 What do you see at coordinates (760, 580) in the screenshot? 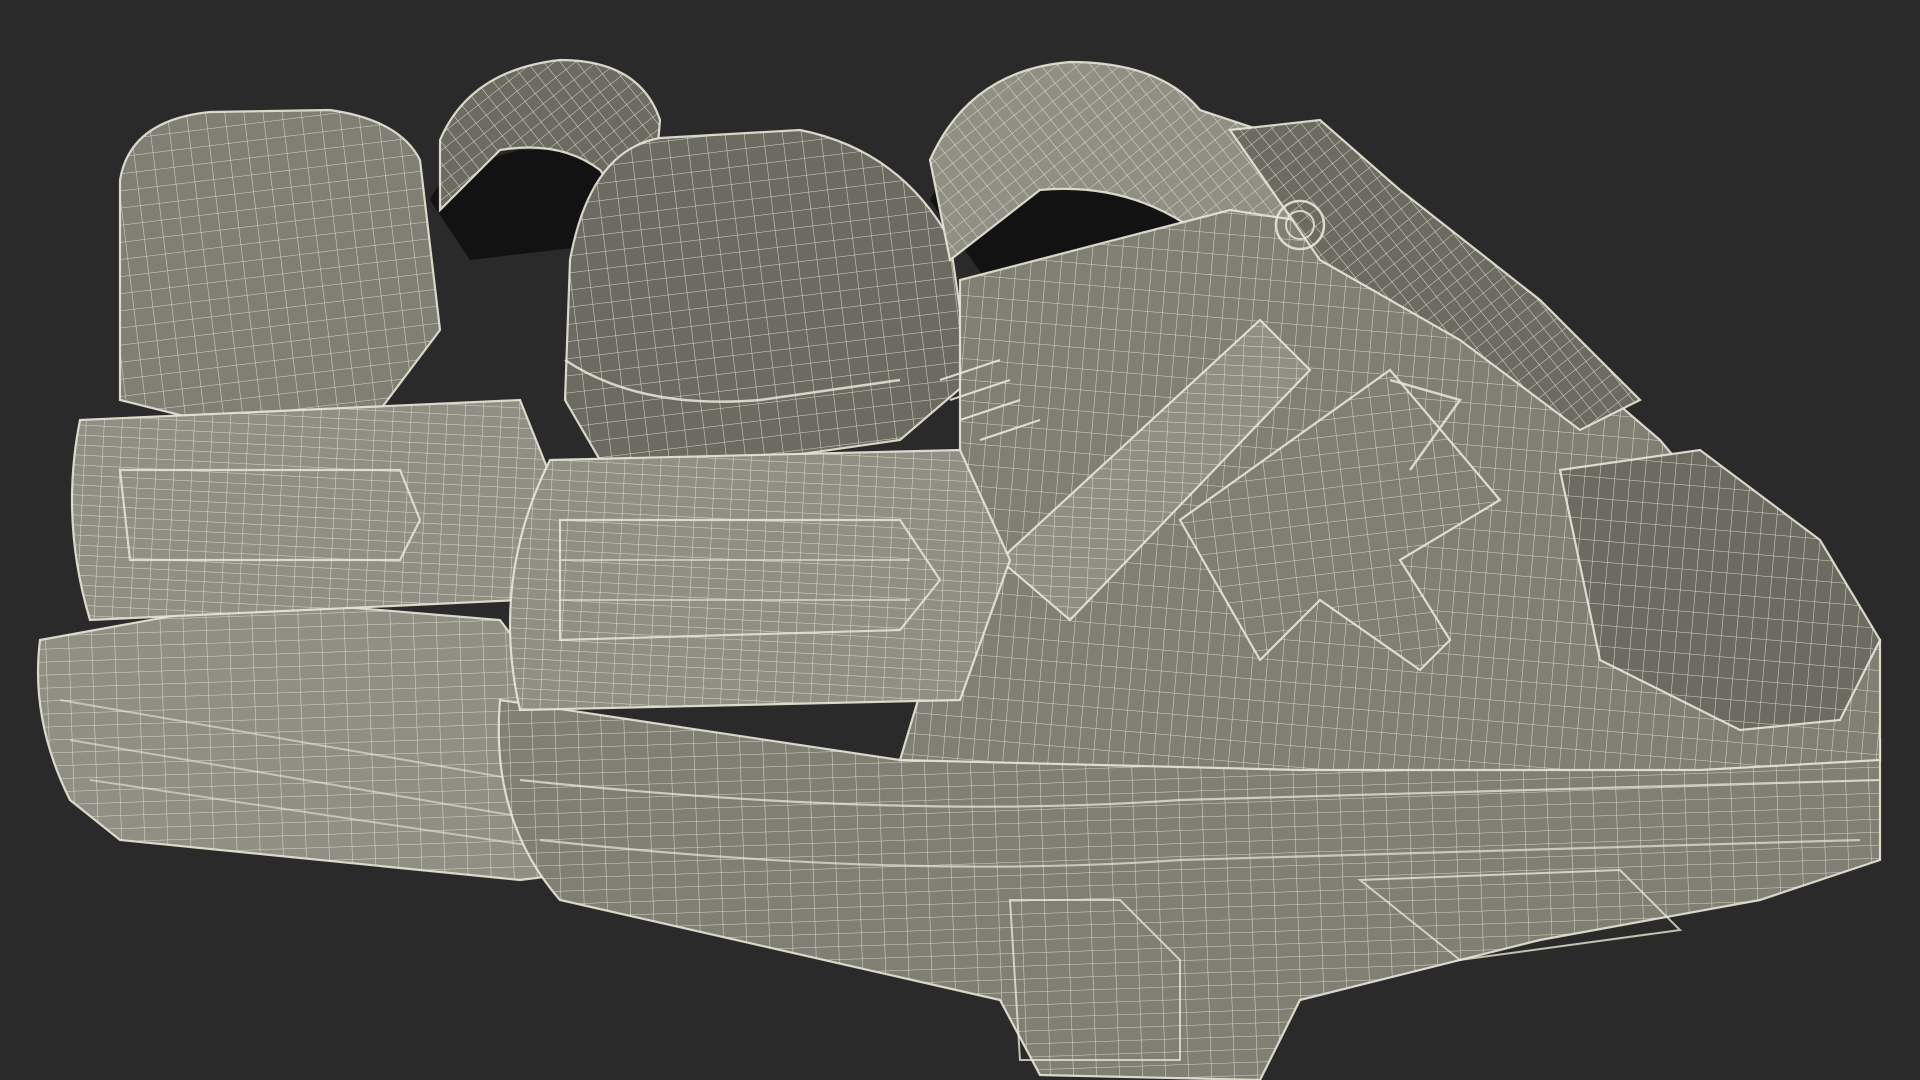
I see `front-sneaker-heel-band` at bounding box center [760, 580].